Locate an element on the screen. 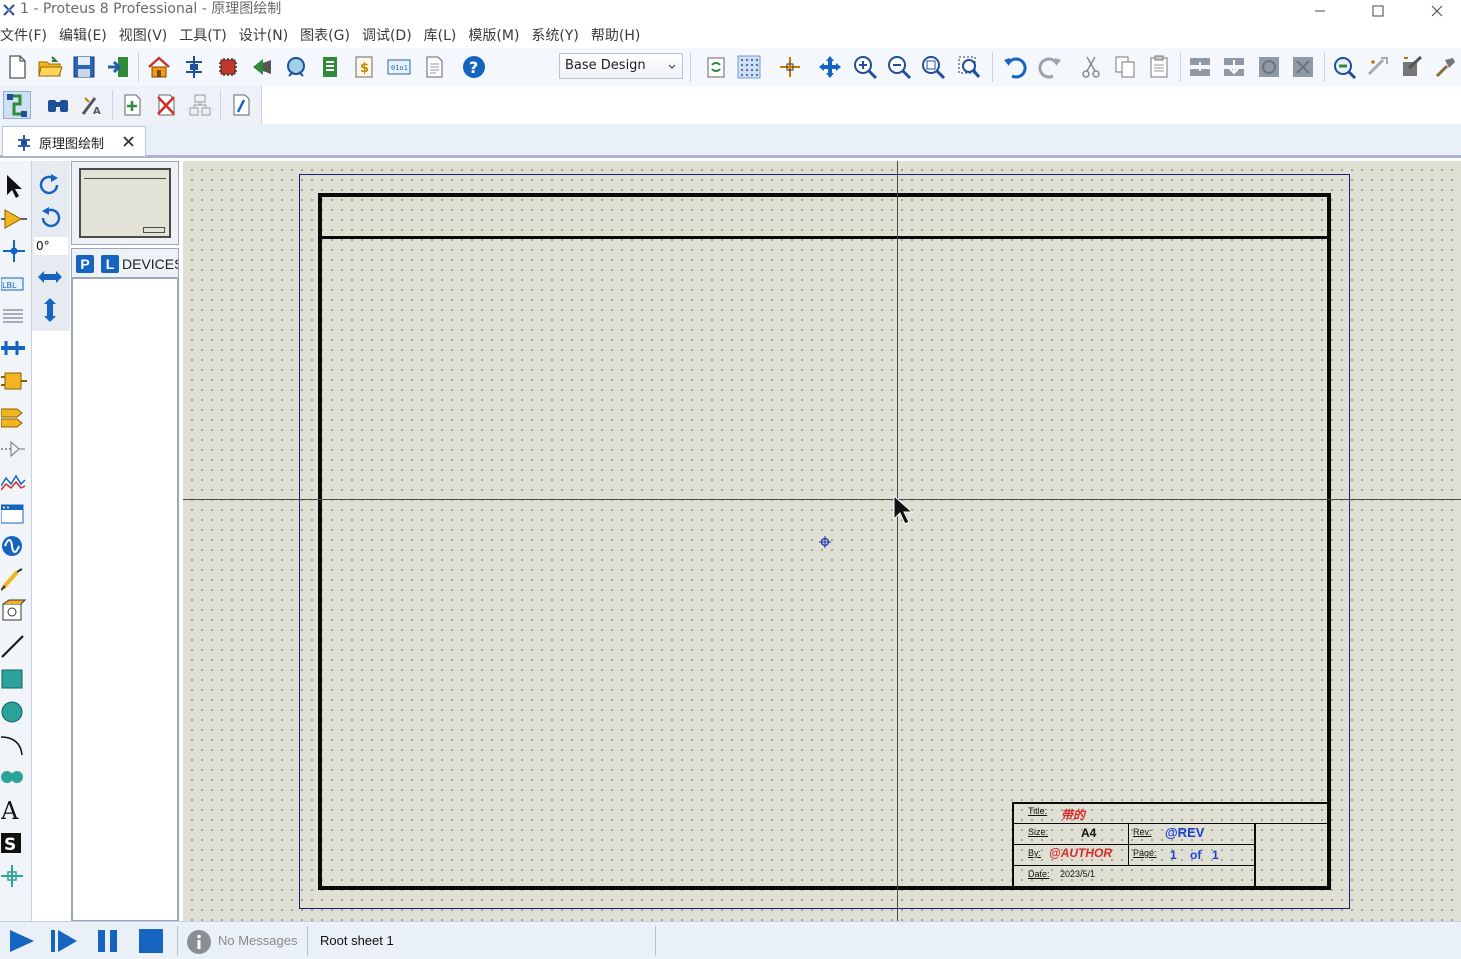 Image resolution: width=1461 pixels, height=959 pixels. messages-status: No Messages is located at coordinates (257, 940).